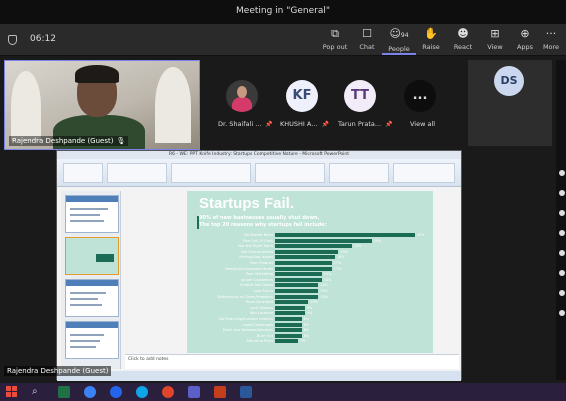 The width and height of the screenshot is (566, 401). Describe the element at coordinates (337, 263) in the screenshot. I see `chart-value-label: 17%` at that location.